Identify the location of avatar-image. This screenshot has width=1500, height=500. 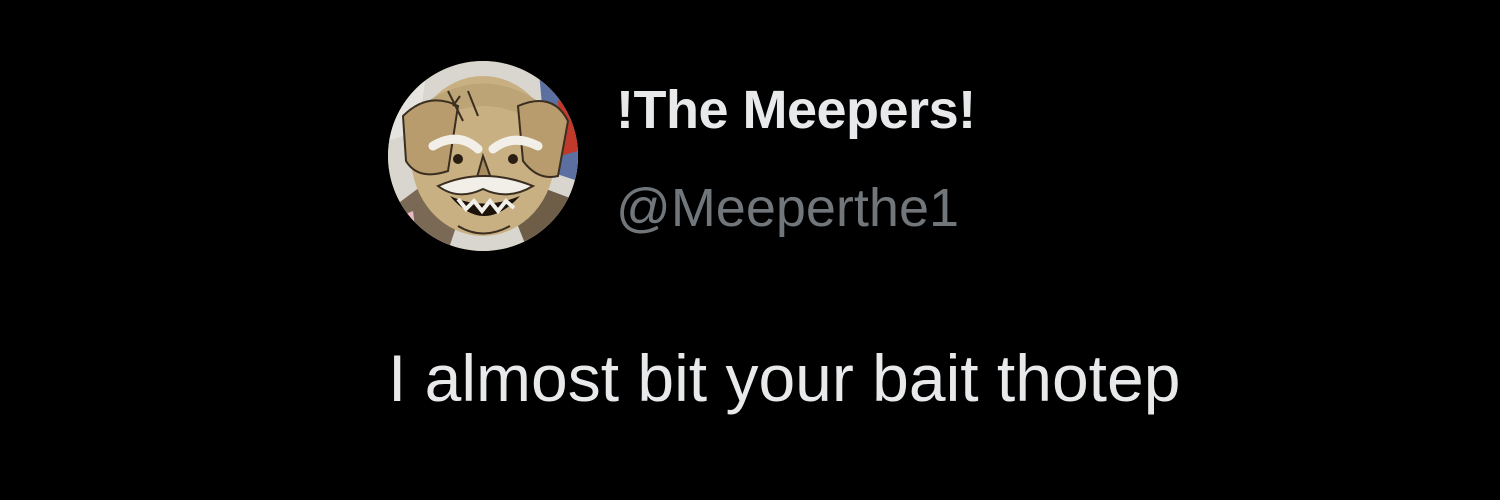
(483, 156).